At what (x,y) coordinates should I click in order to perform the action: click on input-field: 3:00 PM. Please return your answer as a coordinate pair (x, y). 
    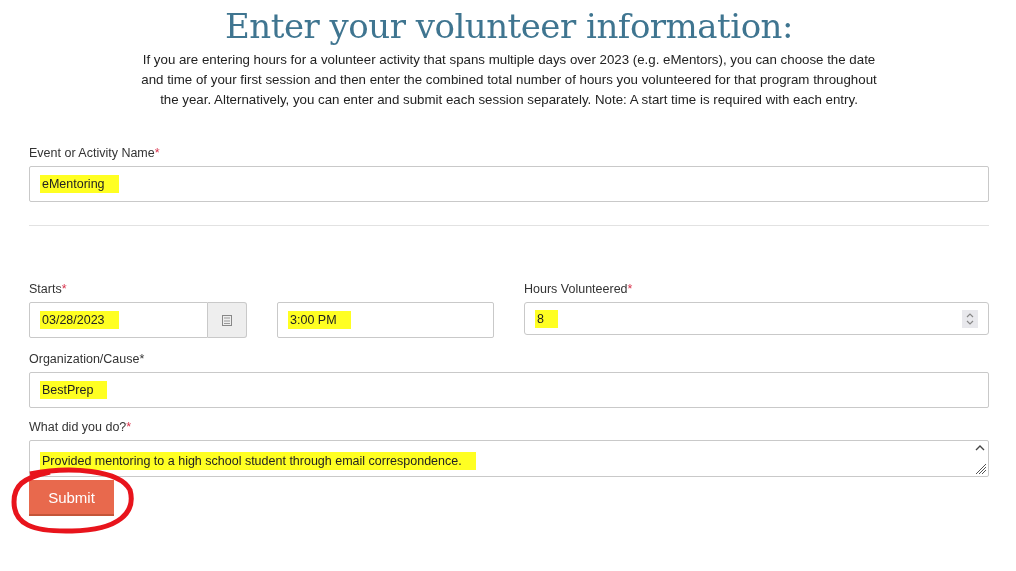
    Looking at the image, I should click on (385, 320).